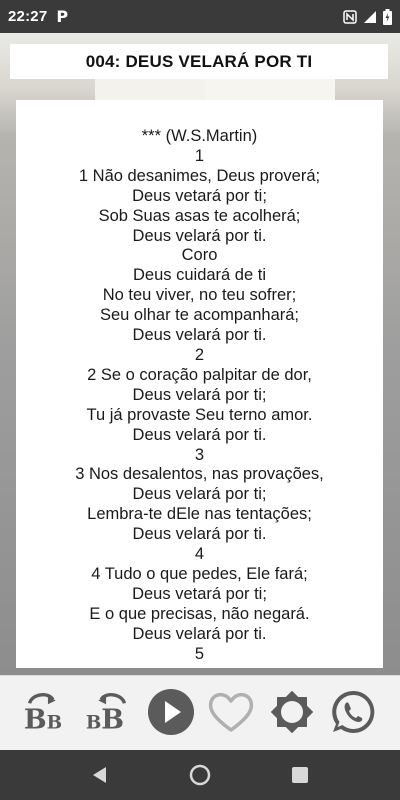 This screenshot has height=800, width=400. I want to click on brightness-icon, so click(292, 712).